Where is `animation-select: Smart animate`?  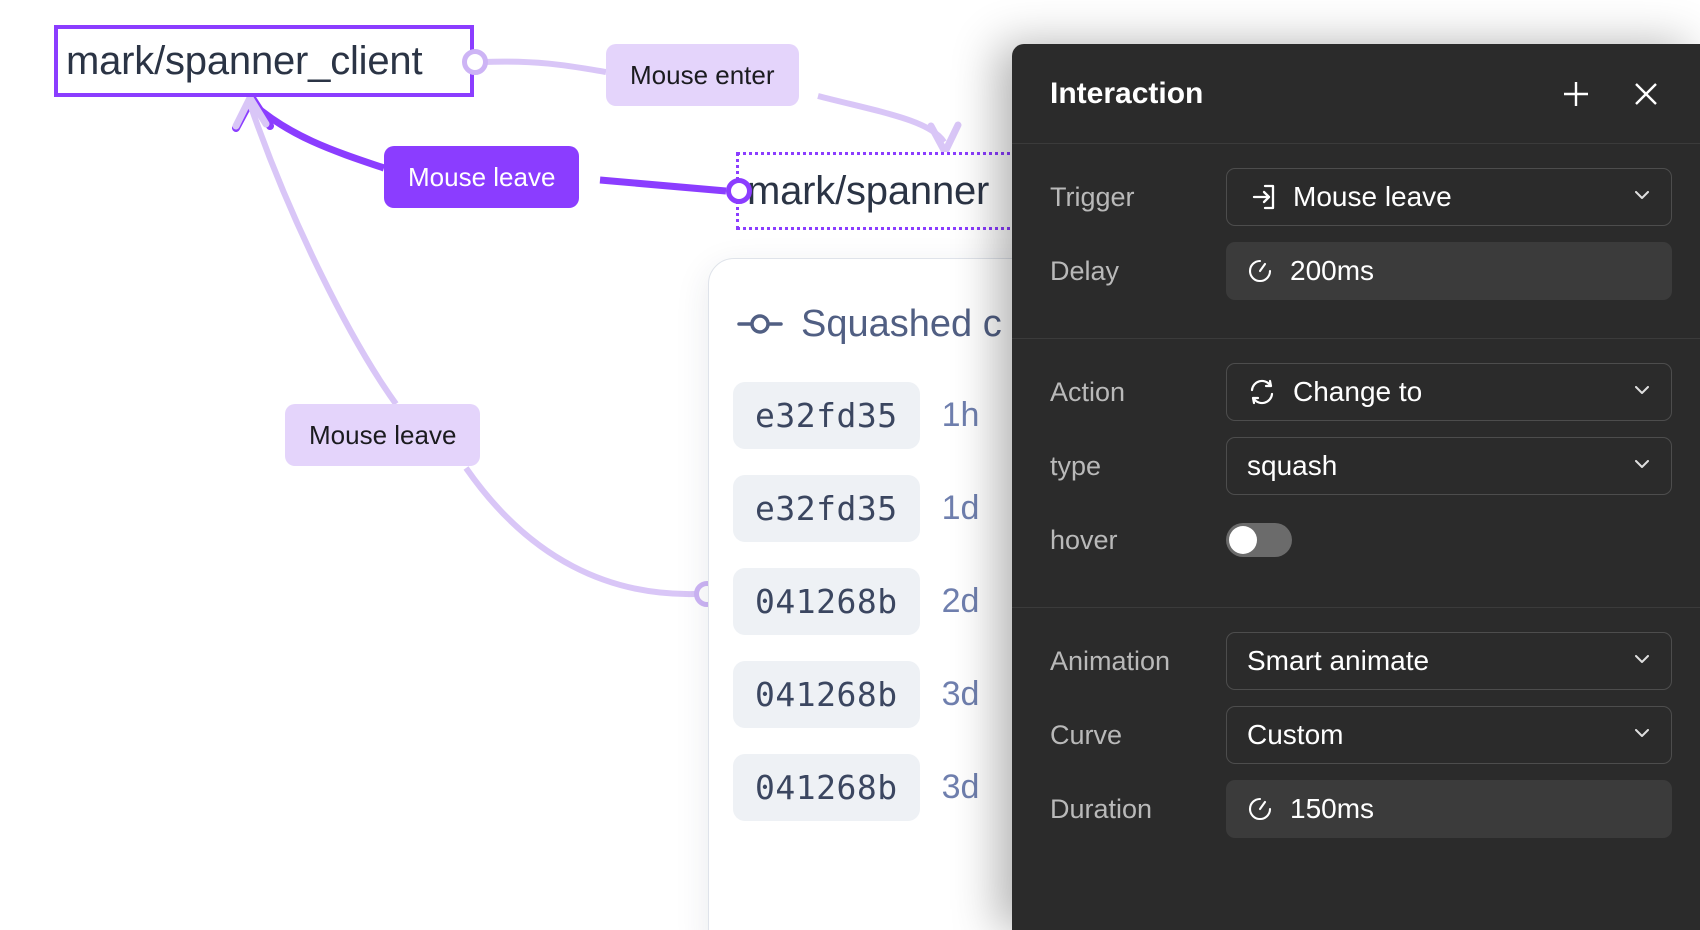
animation-select: Smart animate is located at coordinates (1449, 661).